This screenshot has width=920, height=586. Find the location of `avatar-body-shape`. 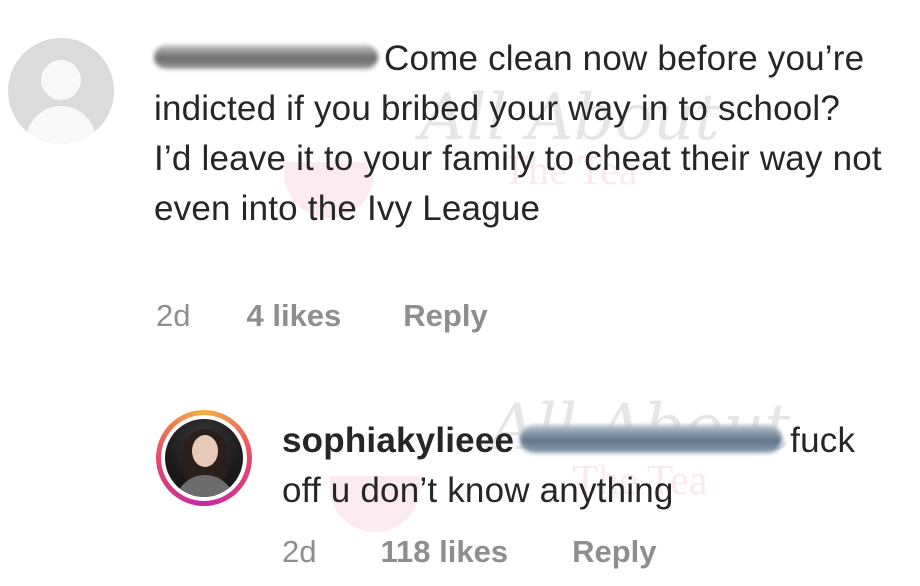

avatar-body-shape is located at coordinates (61, 125).